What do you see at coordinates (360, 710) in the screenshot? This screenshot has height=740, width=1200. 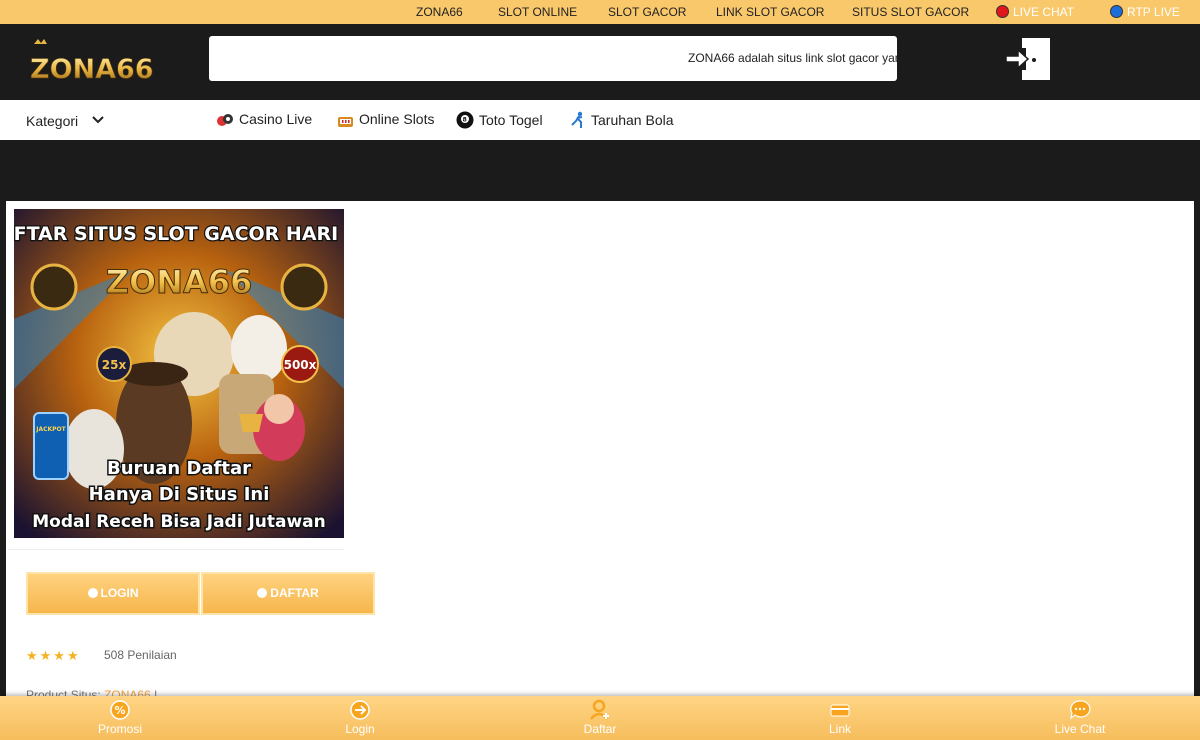 I see `login-arrow-icon` at bounding box center [360, 710].